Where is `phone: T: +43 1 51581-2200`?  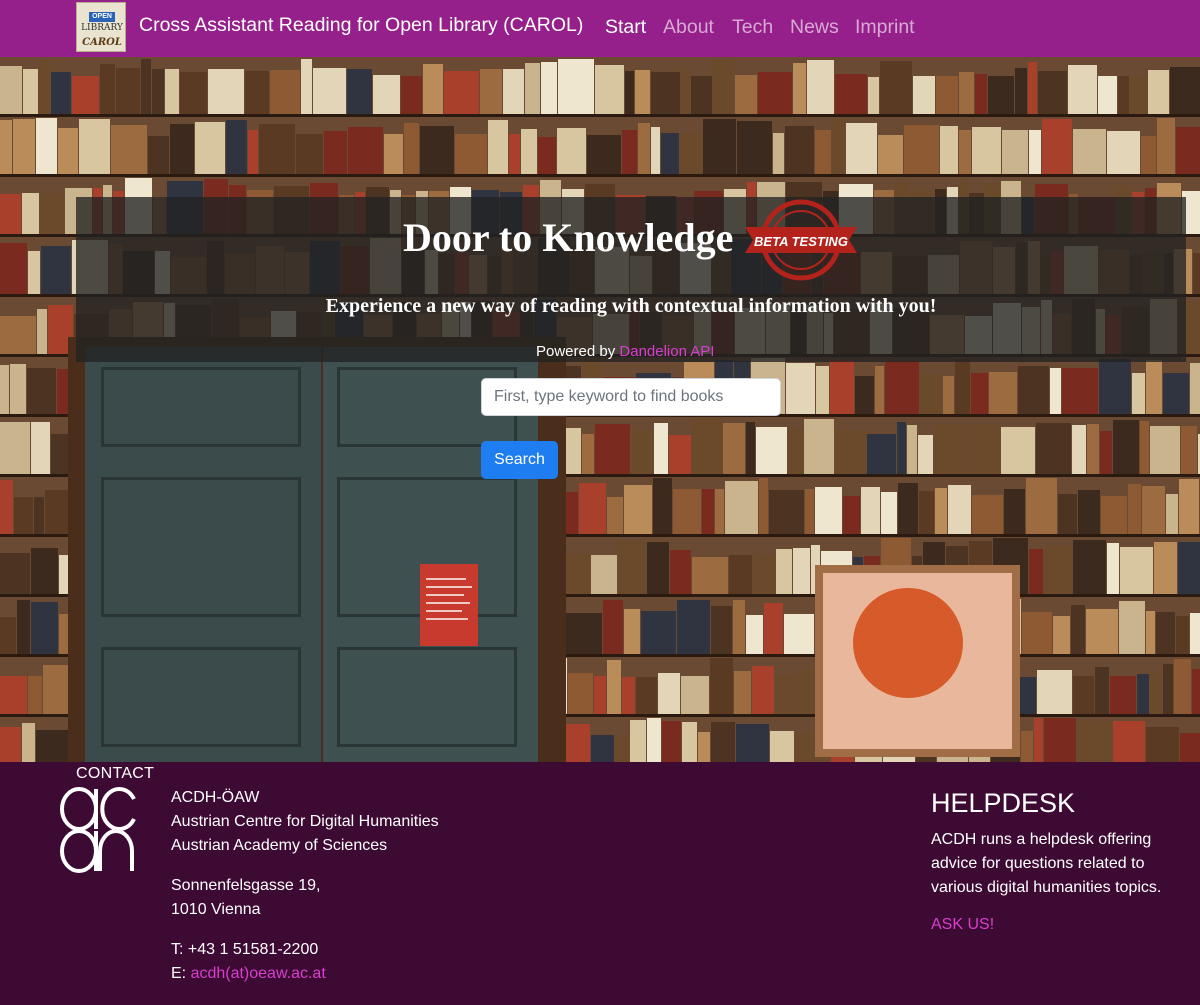 phone: T: +43 1 51581-2200 is located at coordinates (245, 949).